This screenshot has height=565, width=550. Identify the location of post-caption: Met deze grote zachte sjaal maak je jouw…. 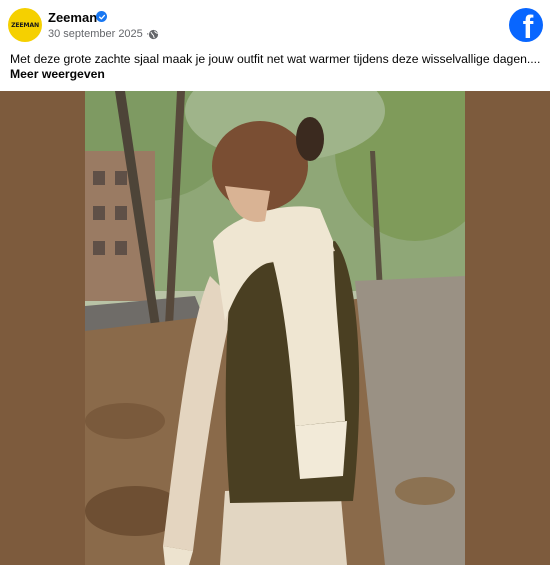
(275, 59).